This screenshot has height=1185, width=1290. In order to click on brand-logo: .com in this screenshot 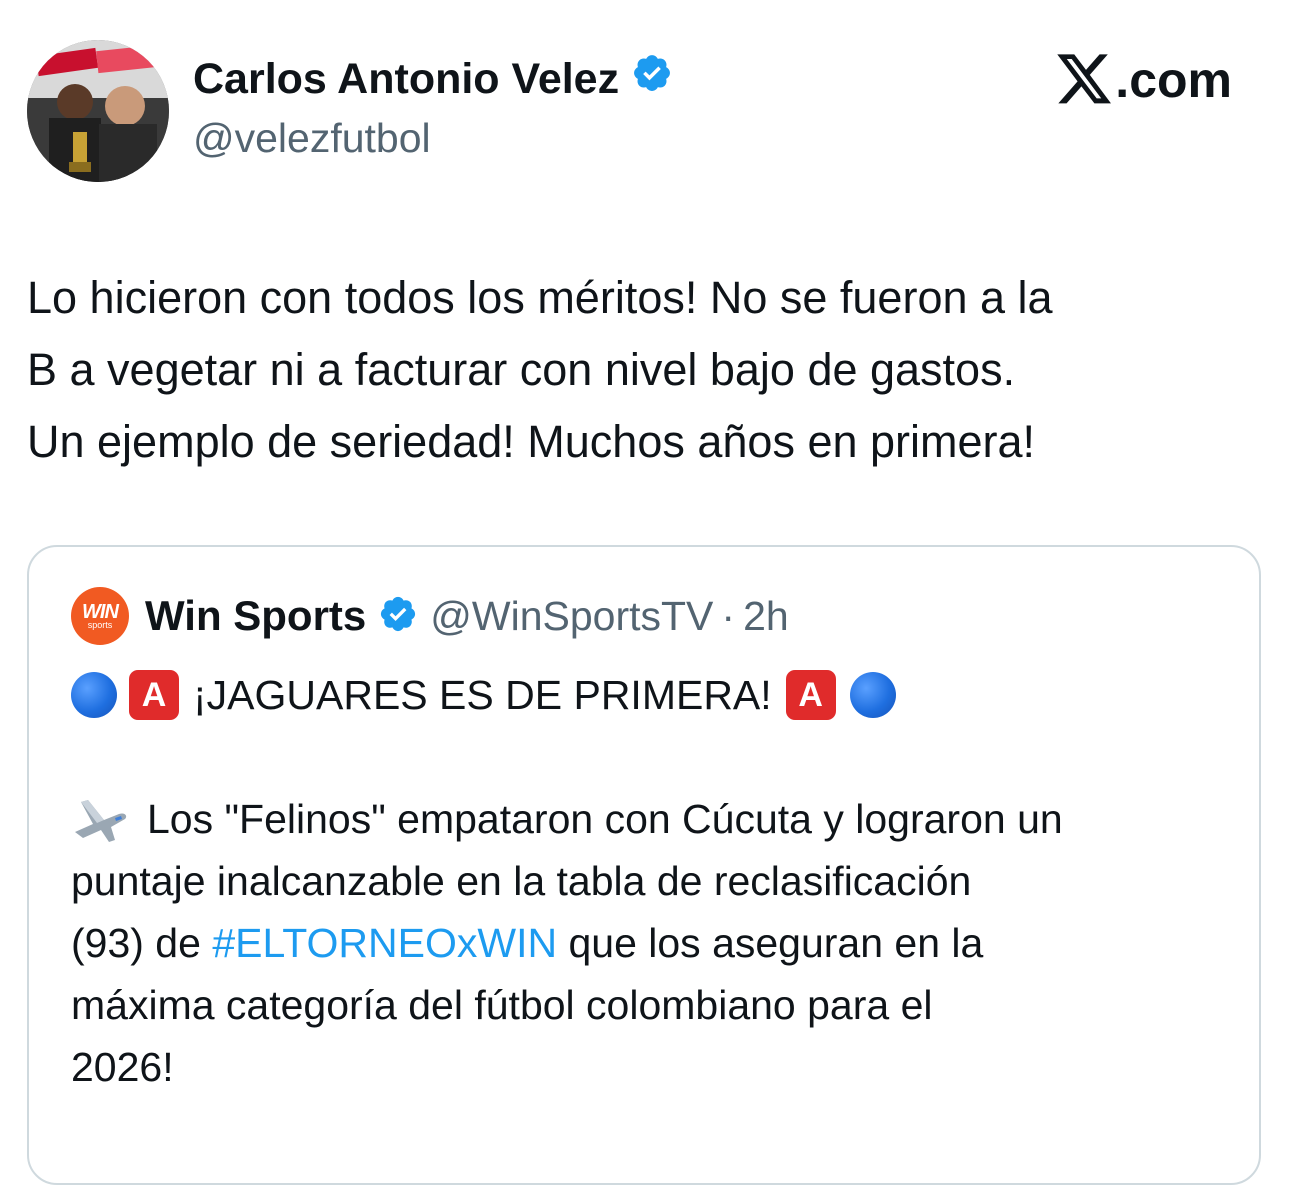, I will do `click(1144, 80)`.